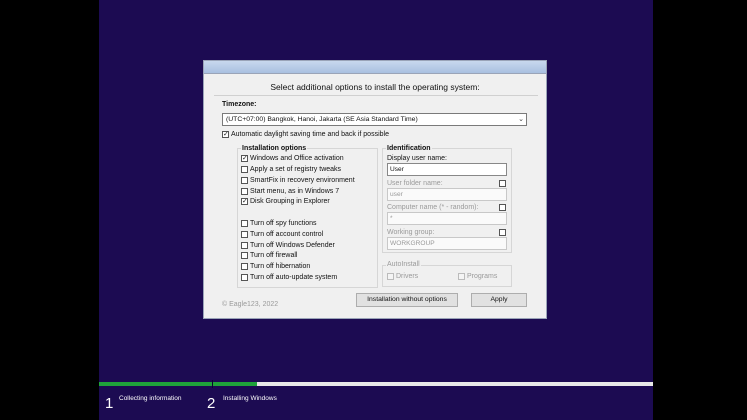  I want to click on apply-button: Apply, so click(499, 300).